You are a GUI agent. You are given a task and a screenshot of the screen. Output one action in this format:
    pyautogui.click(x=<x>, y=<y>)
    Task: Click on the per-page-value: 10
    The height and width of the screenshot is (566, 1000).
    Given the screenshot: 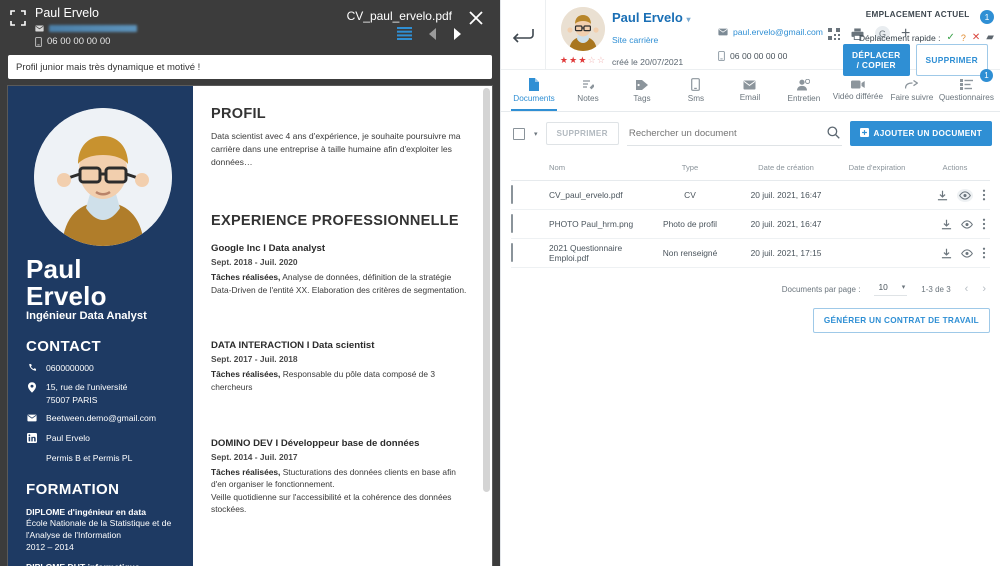 What is the action you would take?
    pyautogui.click(x=883, y=287)
    